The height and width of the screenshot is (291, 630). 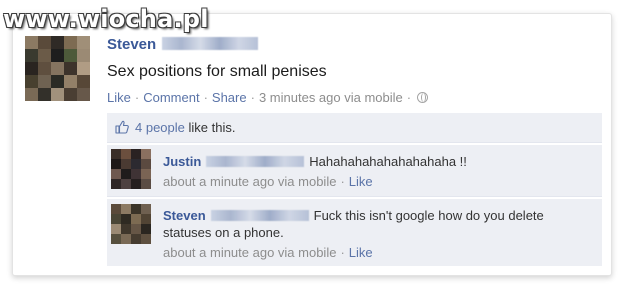 I want to click on comment-author-name: Justin, so click(x=182, y=161).